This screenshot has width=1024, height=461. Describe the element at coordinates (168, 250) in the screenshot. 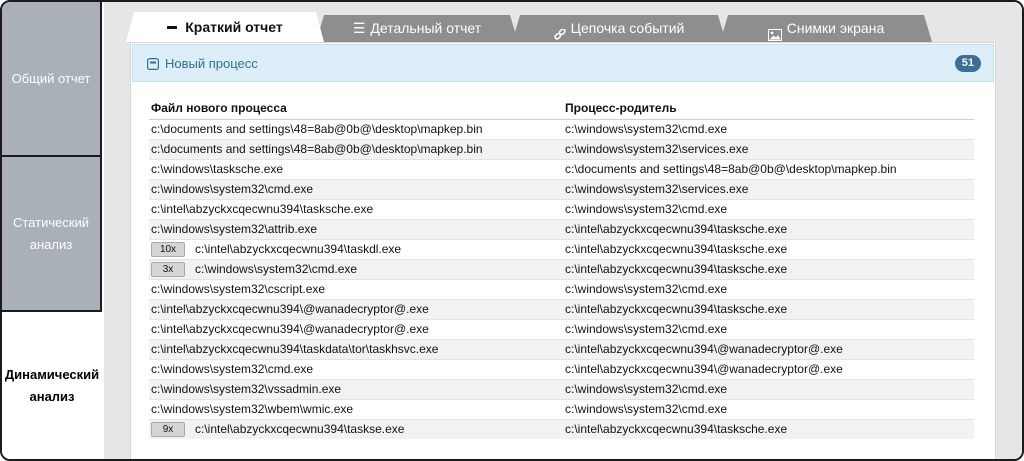

I see `repeat-count-badge: 10x` at that location.